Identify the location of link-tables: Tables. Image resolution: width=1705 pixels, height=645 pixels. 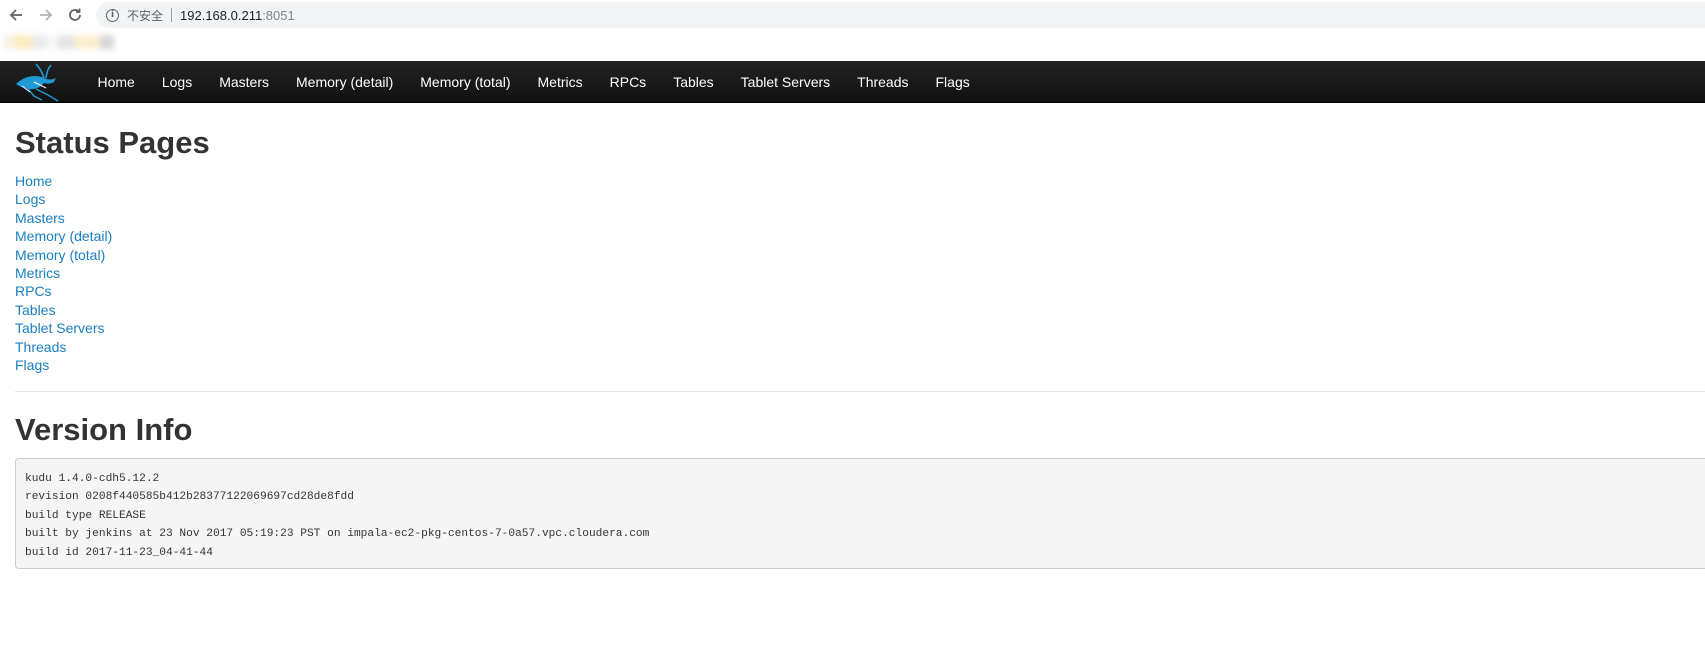
(35, 310).